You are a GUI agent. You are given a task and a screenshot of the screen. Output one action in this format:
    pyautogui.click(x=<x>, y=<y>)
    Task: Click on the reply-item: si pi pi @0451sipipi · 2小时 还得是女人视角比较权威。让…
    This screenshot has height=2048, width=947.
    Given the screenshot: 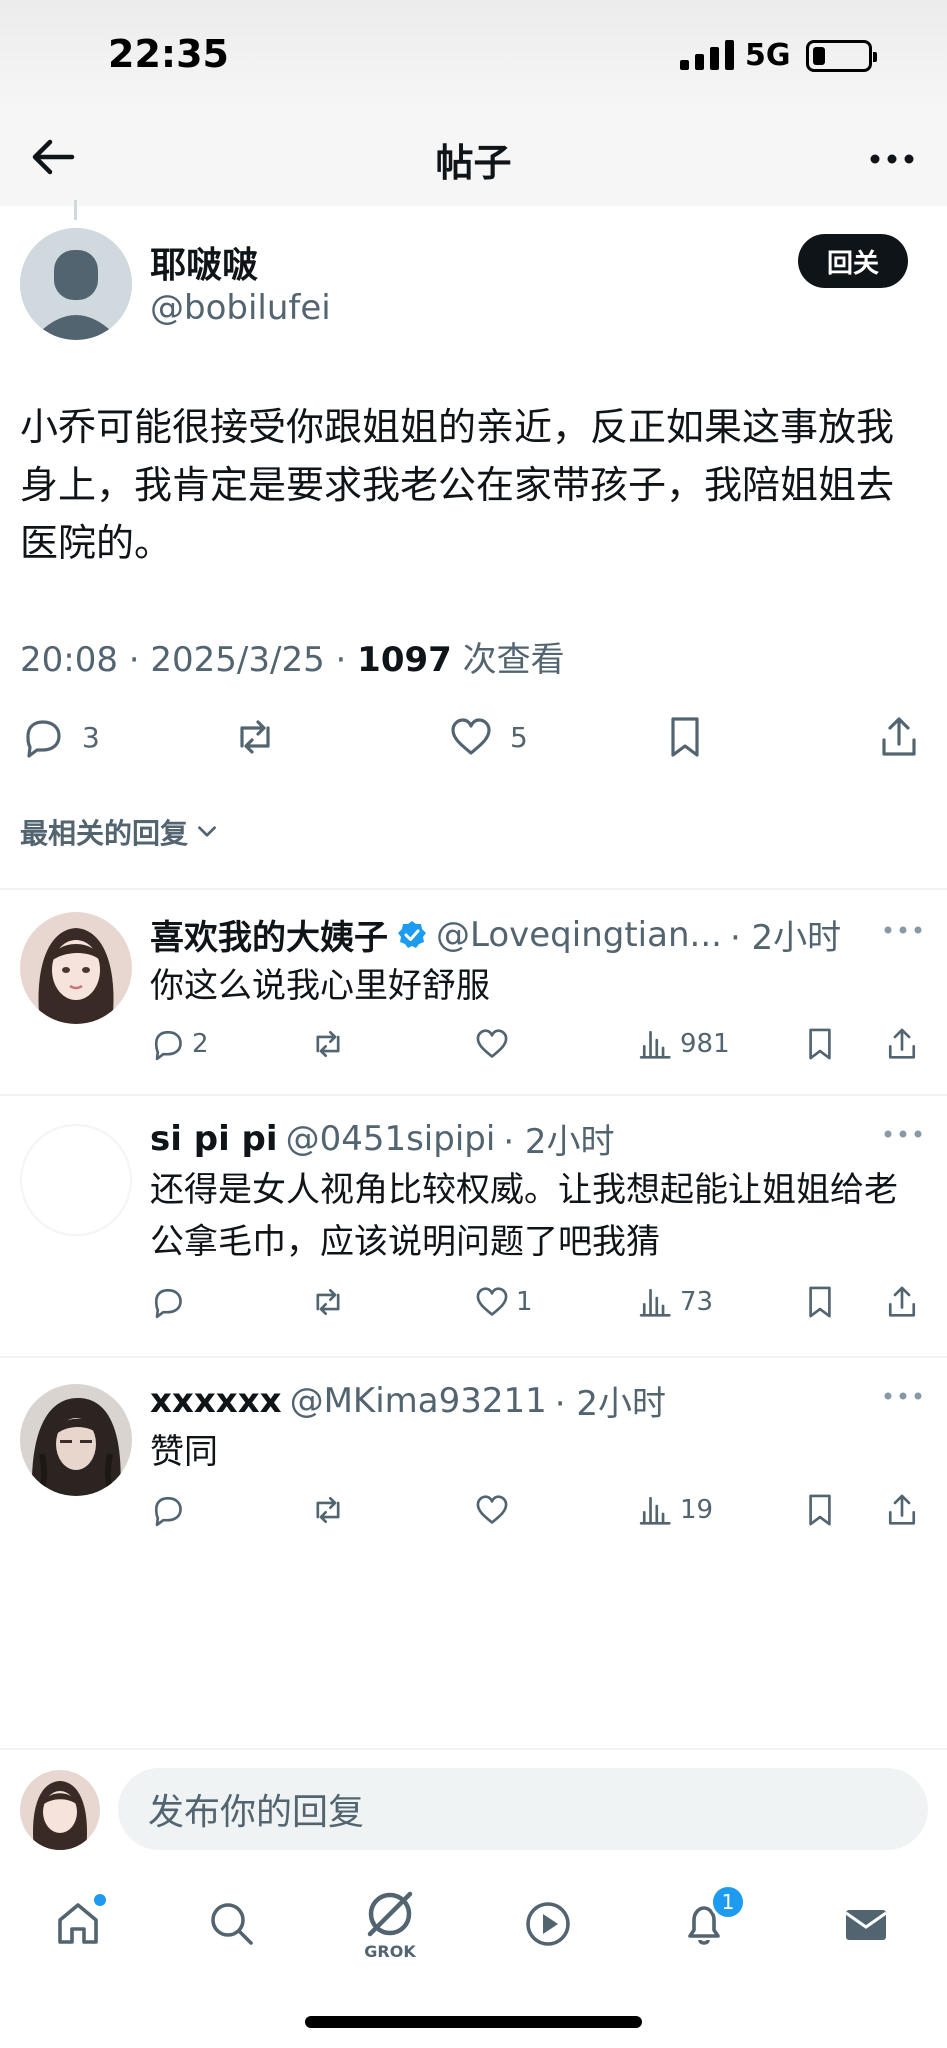 What is the action you would take?
    pyautogui.click(x=473, y=1234)
    